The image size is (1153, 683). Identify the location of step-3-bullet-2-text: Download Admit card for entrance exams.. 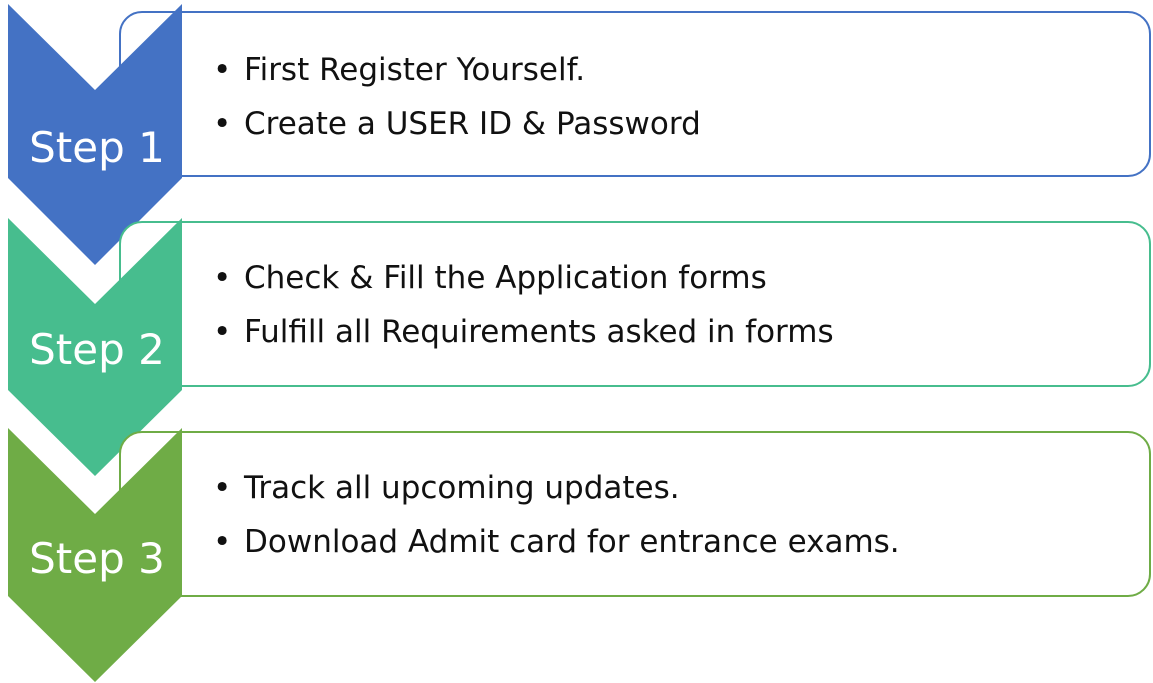
(572, 542).